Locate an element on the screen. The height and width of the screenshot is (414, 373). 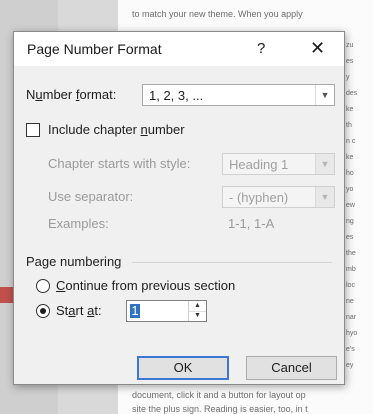
close-button: ✕ is located at coordinates (317, 48).